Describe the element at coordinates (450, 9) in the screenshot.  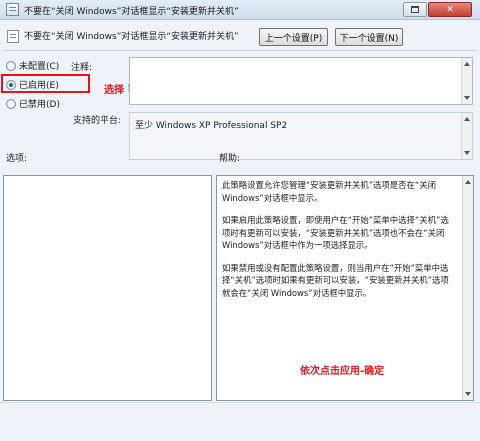
I see `close-button: ✕` at that location.